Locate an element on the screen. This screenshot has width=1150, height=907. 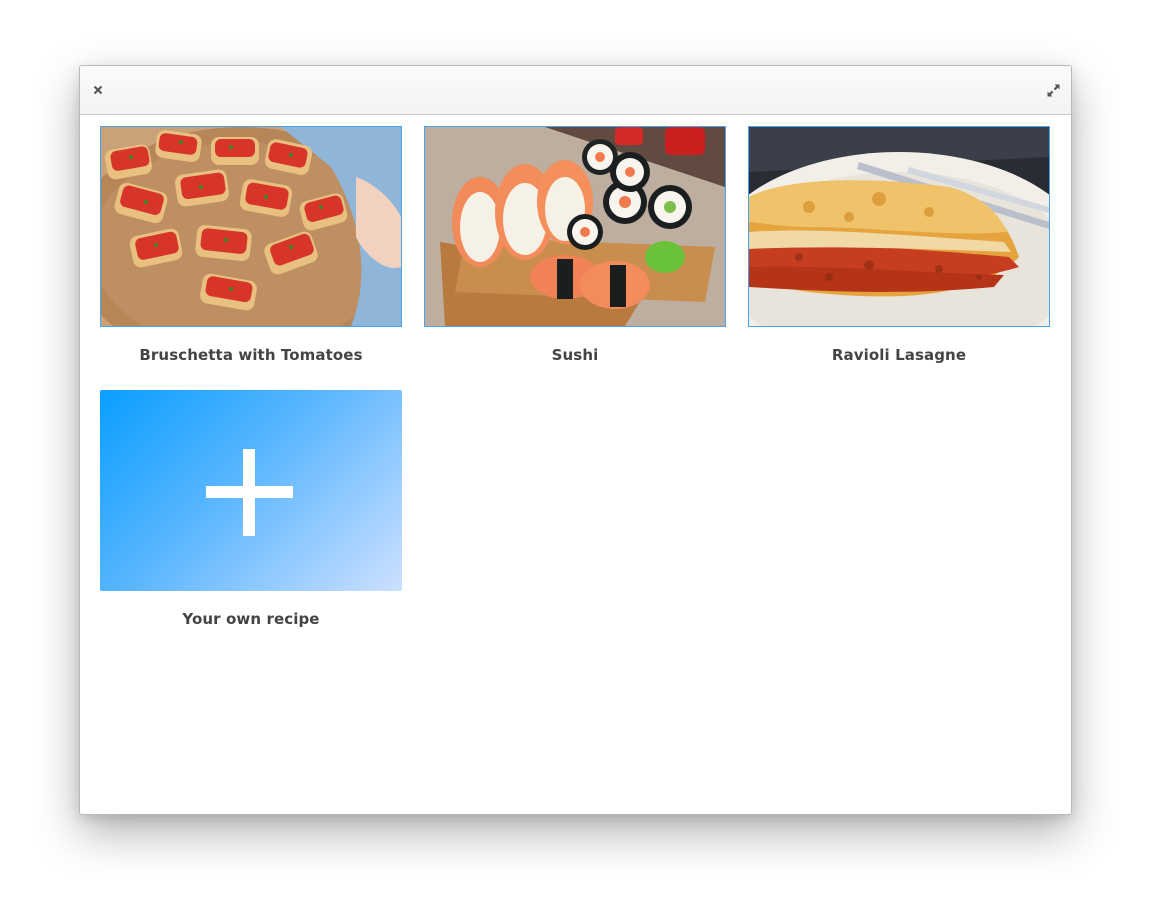
close-icon is located at coordinates (98, 90).